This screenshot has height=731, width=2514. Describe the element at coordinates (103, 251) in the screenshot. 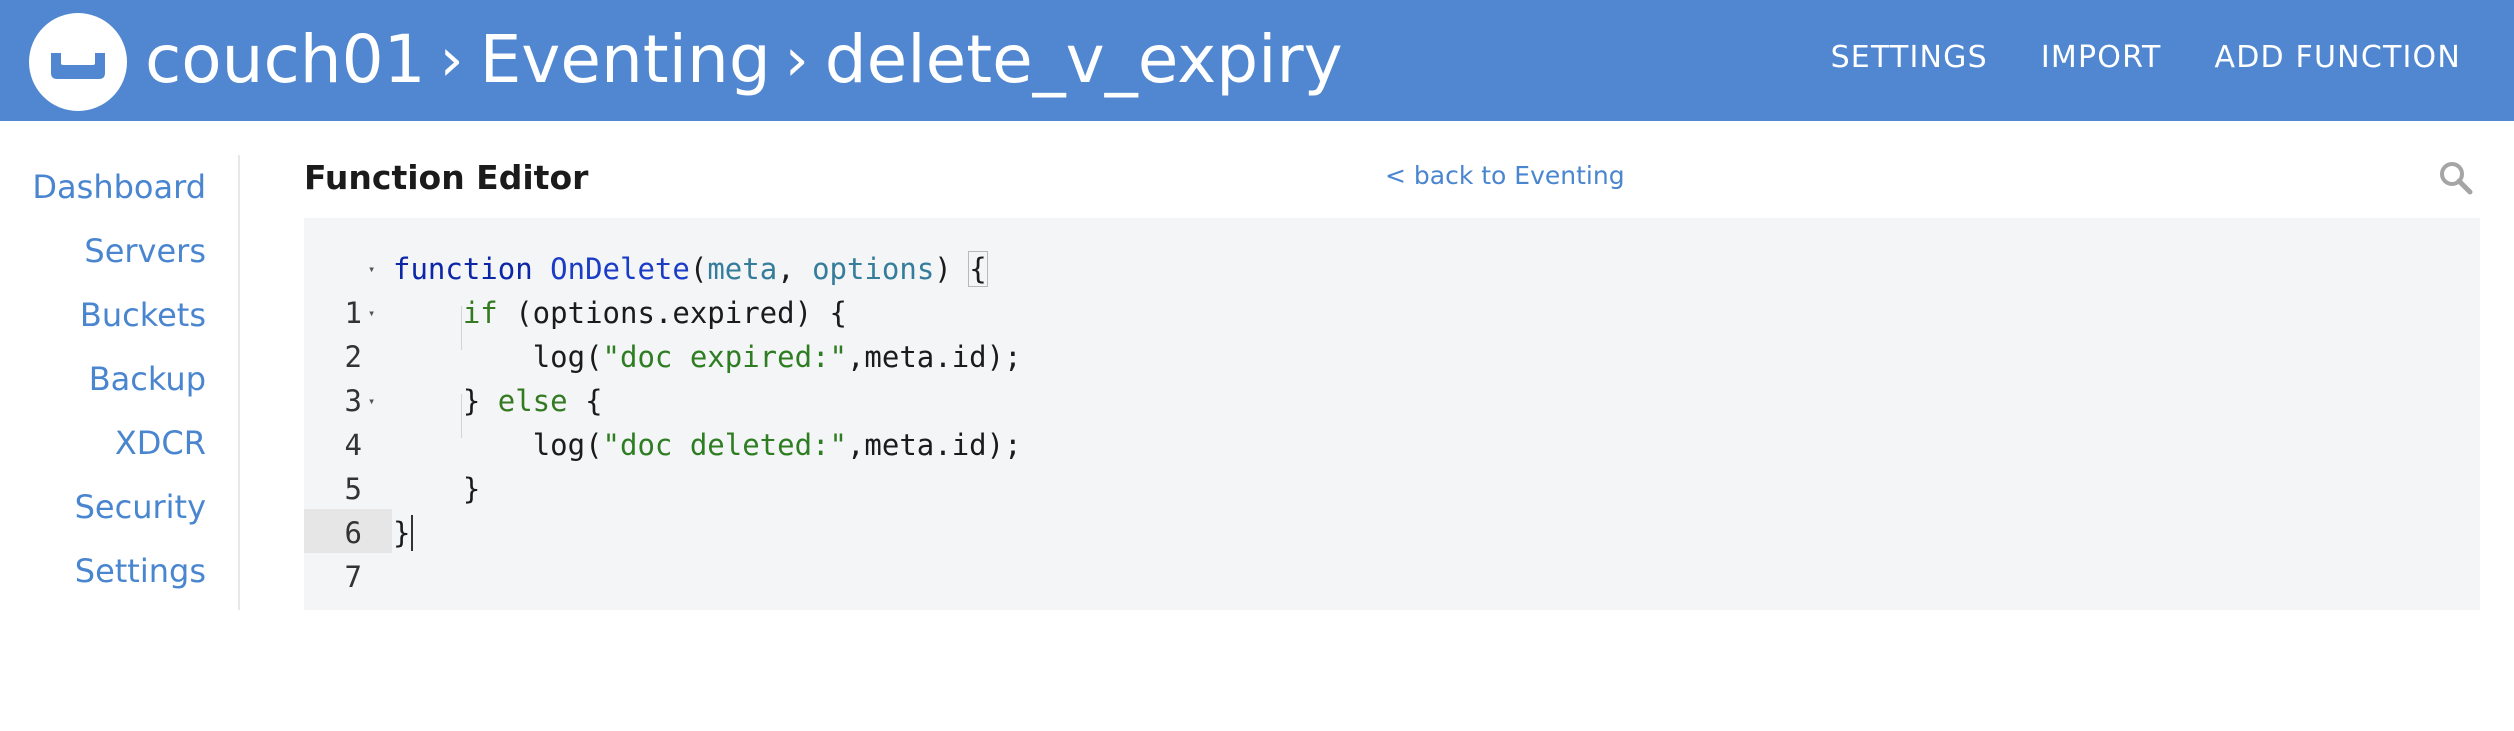

I see `sidebar-item-servers: Servers` at that location.